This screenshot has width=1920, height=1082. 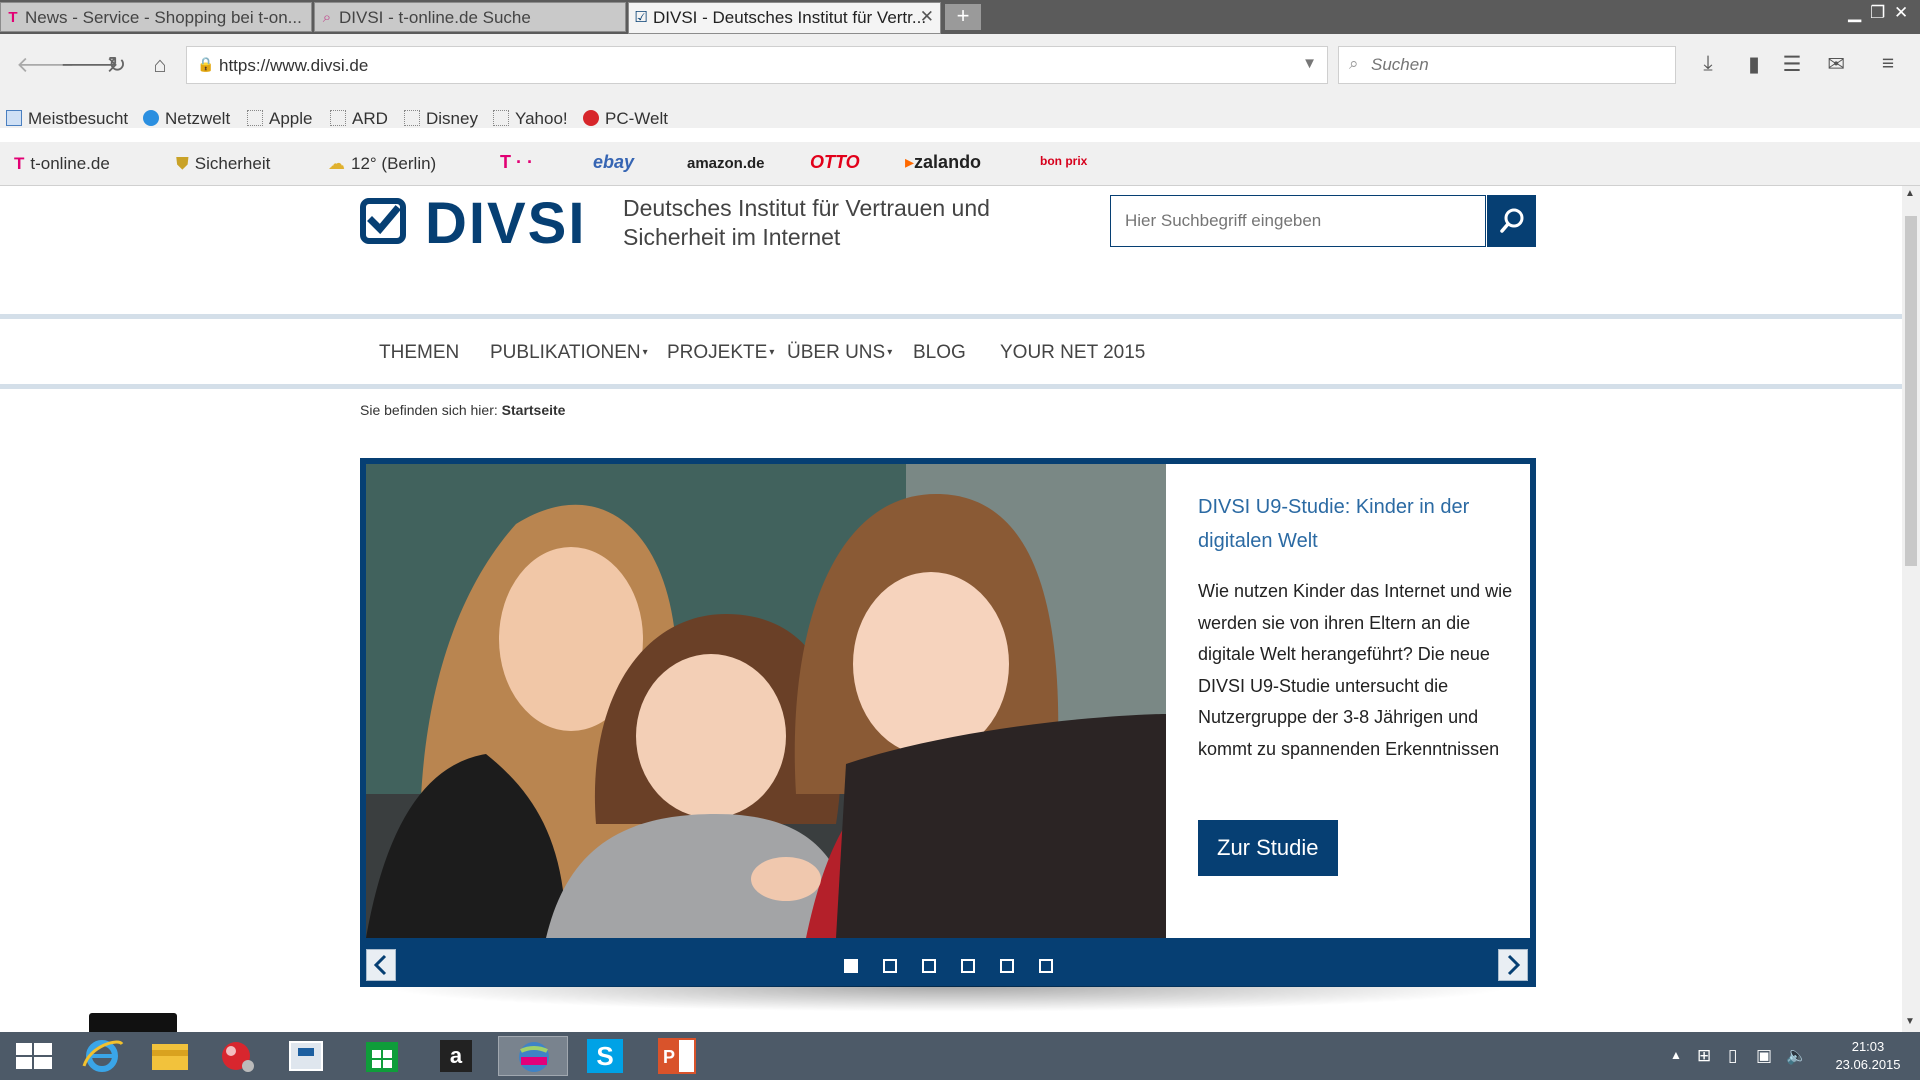 I want to click on url-text: https://www.divsi.de, so click(x=293, y=66).